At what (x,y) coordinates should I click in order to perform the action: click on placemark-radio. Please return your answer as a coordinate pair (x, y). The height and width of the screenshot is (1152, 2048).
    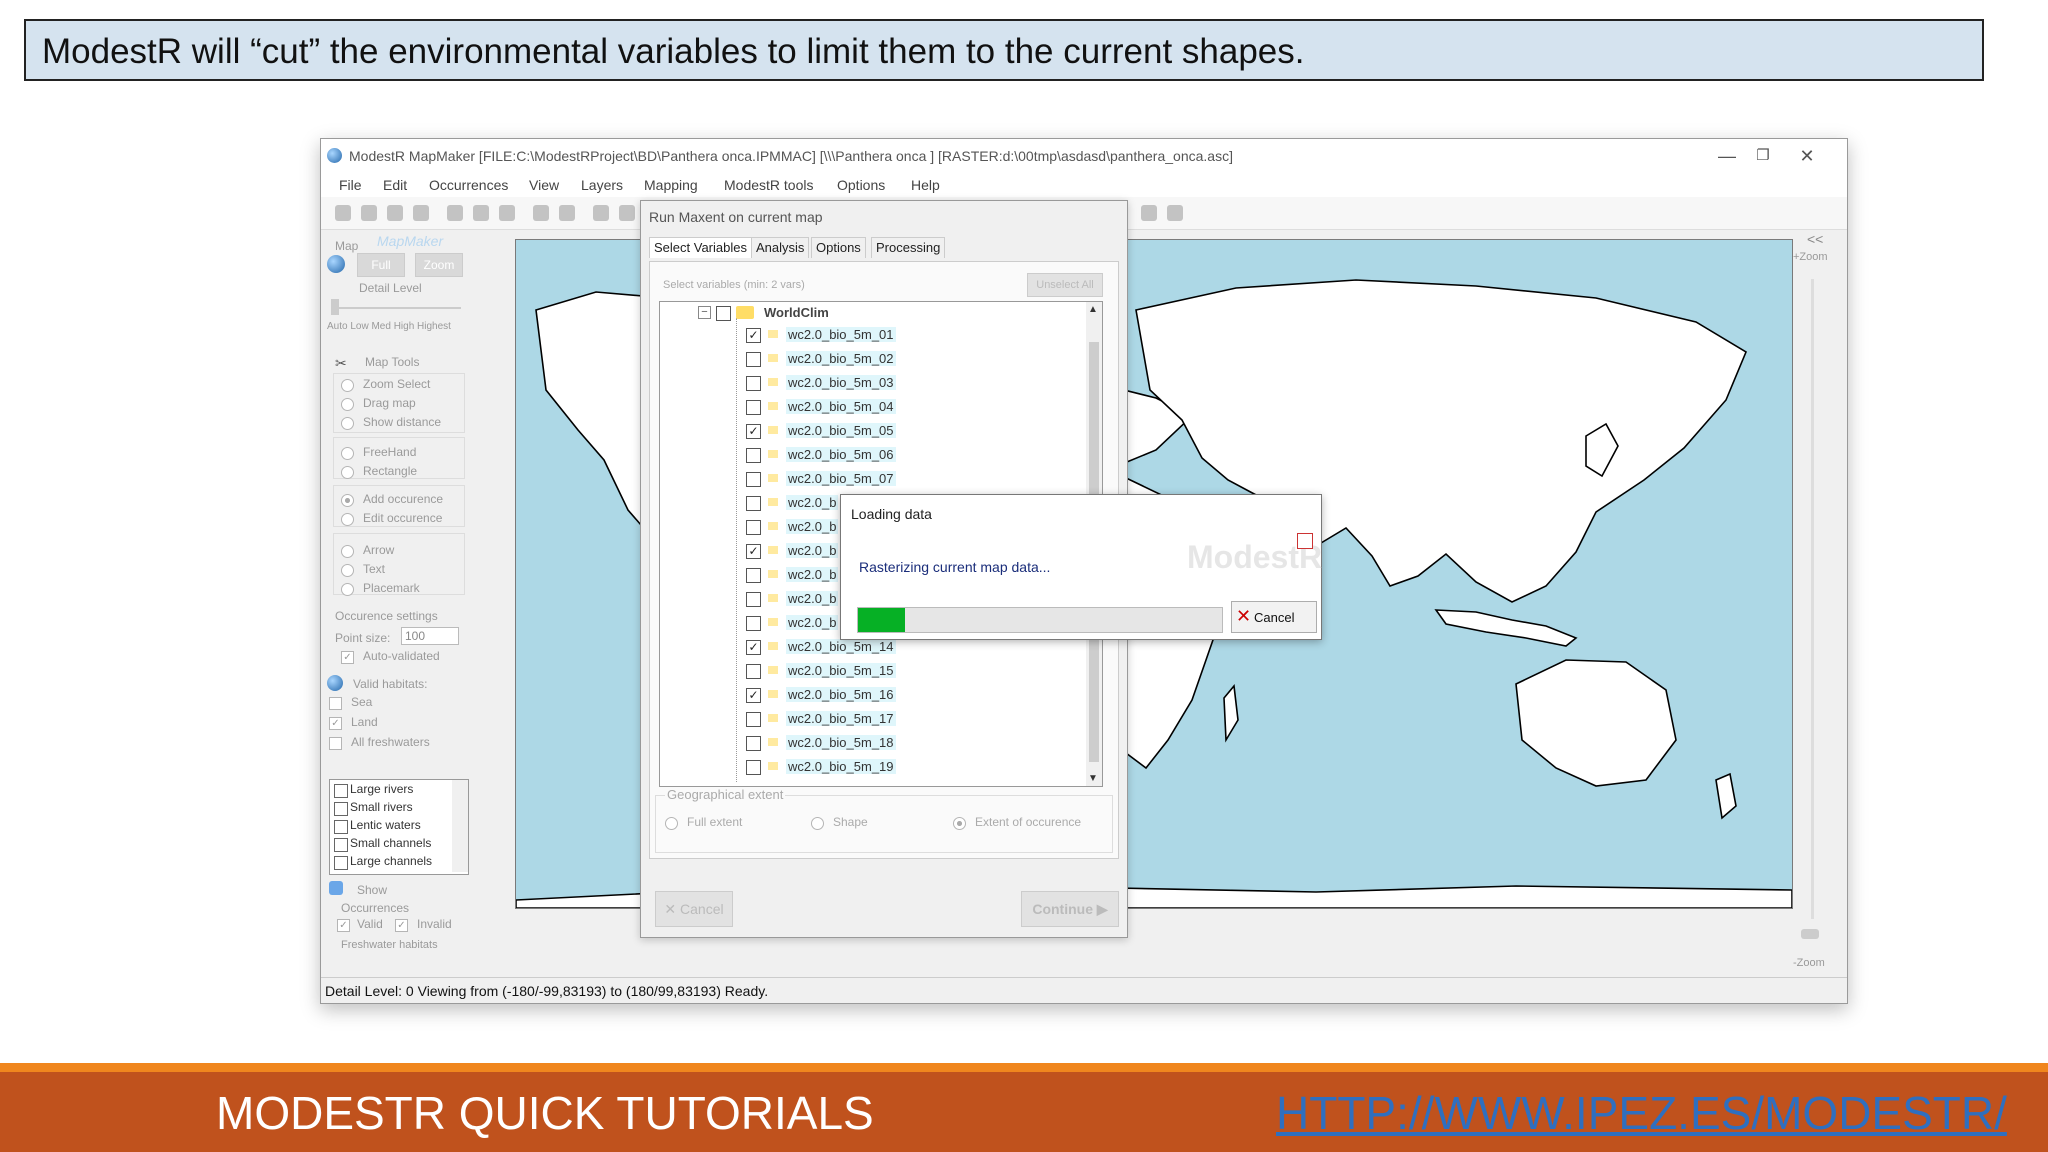
    Looking at the image, I should click on (347, 589).